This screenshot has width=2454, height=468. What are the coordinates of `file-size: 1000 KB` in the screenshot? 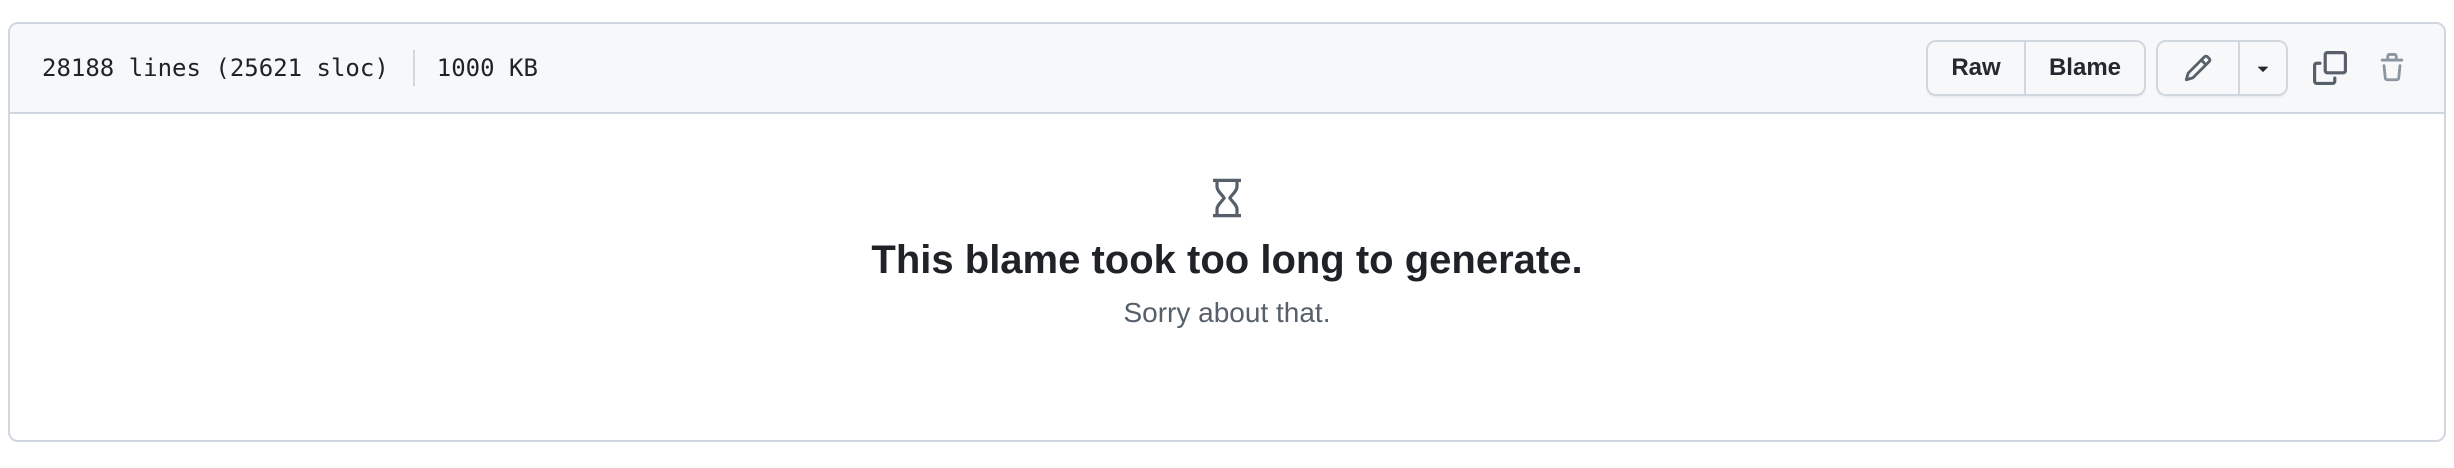 It's located at (487, 68).